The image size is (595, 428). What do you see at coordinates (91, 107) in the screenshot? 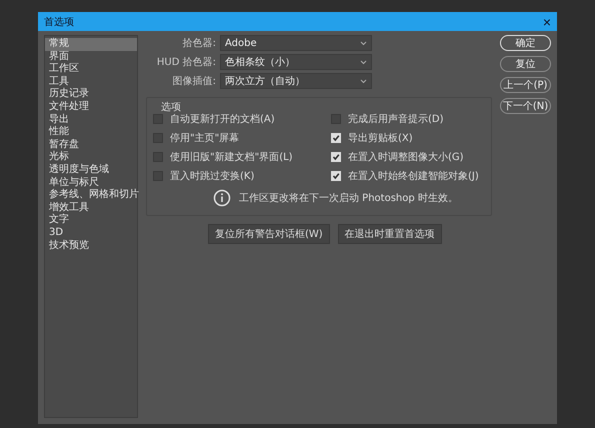
I see `sidebar-item: 文件处理` at bounding box center [91, 107].